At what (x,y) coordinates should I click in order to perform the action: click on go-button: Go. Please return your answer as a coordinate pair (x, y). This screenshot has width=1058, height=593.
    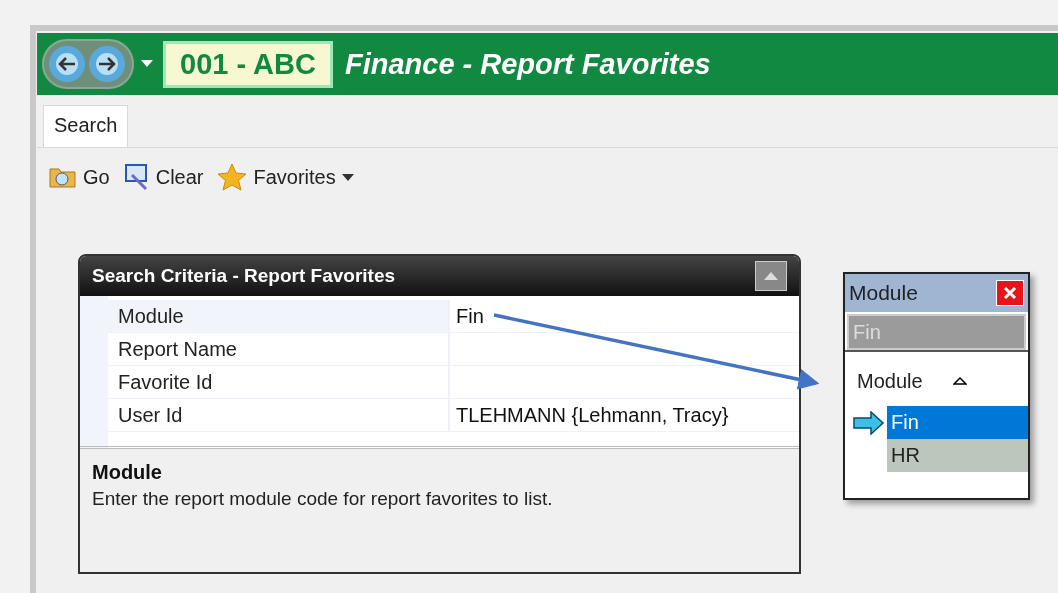
    Looking at the image, I should click on (79, 177).